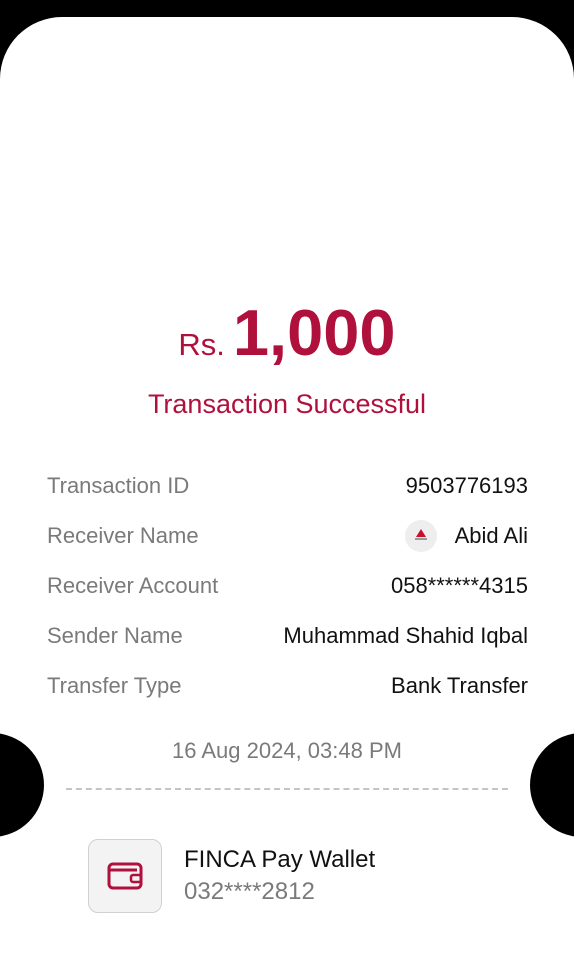 Image resolution: width=574 pixels, height=966 pixels. I want to click on detail-row-transfer-type: Transfer Type Bank Transfer, so click(287, 686).